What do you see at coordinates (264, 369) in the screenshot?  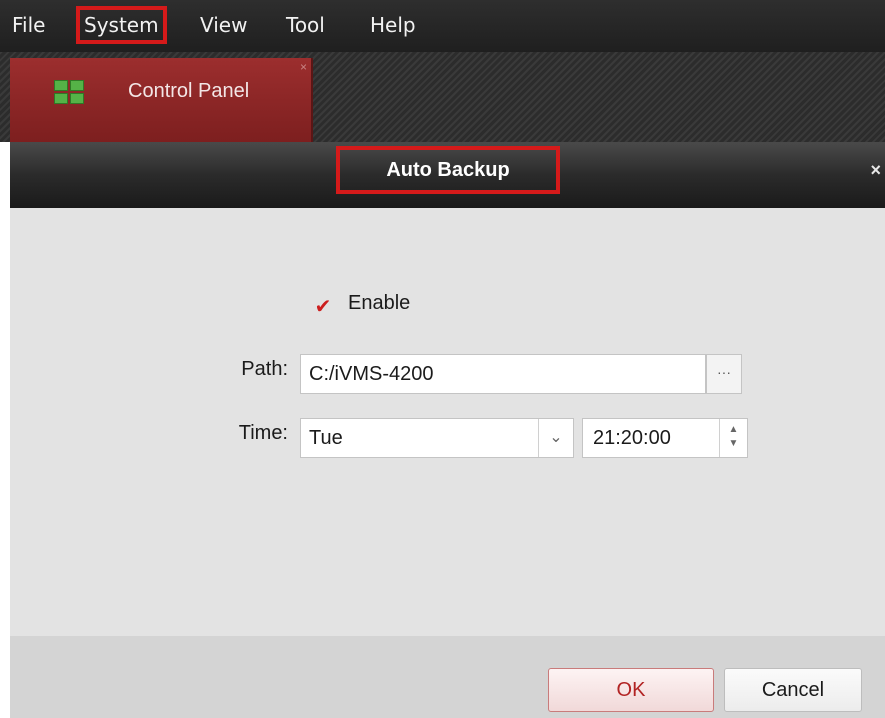 I see `path-label: Path:` at bounding box center [264, 369].